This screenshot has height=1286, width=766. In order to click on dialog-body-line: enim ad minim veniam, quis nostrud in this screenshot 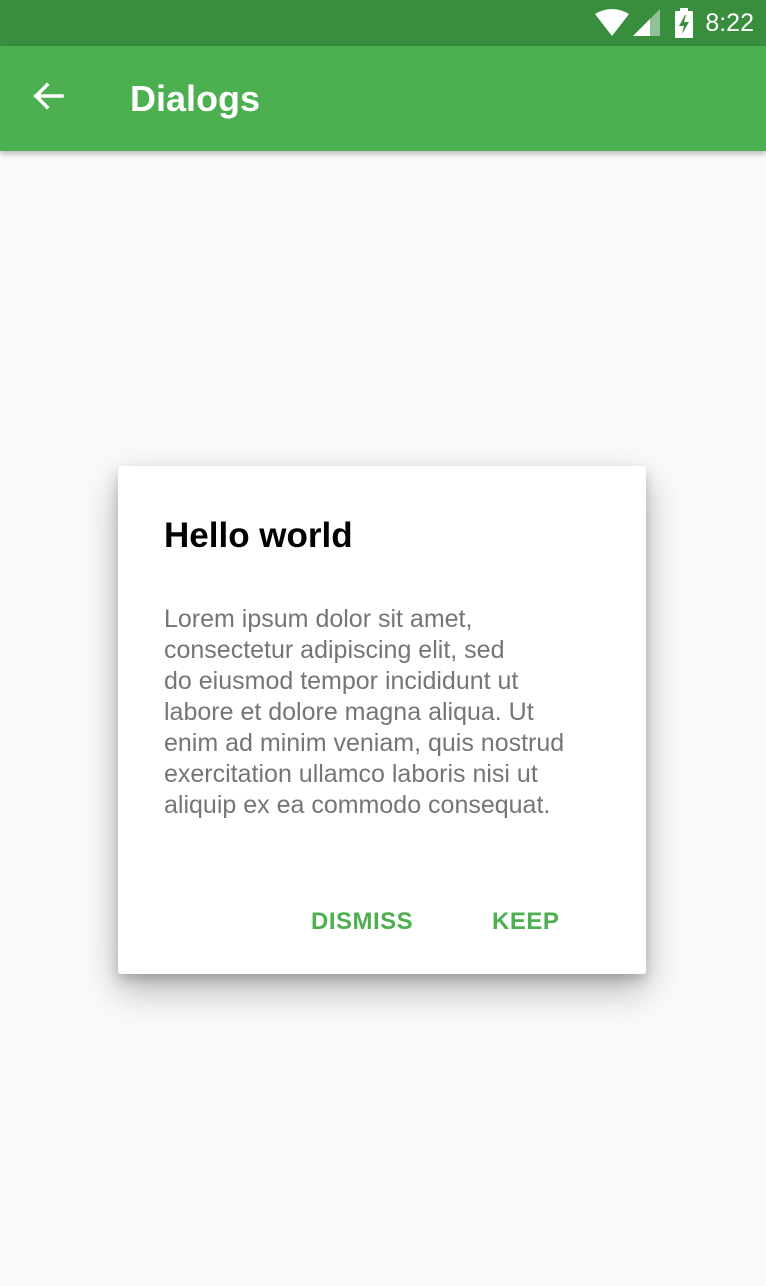, I will do `click(364, 743)`.